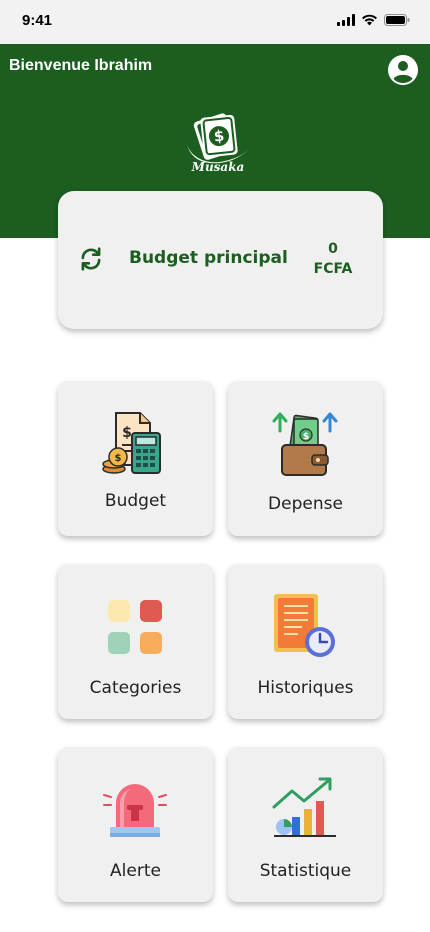  I want to click on tile-label: Budget, so click(135, 501).